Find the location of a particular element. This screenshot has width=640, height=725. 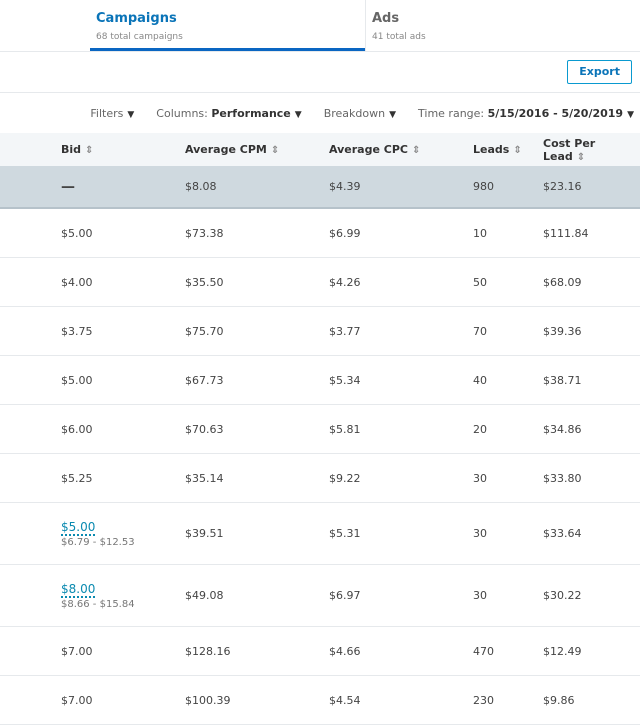

bid-link: $8.00 is located at coordinates (78, 589).